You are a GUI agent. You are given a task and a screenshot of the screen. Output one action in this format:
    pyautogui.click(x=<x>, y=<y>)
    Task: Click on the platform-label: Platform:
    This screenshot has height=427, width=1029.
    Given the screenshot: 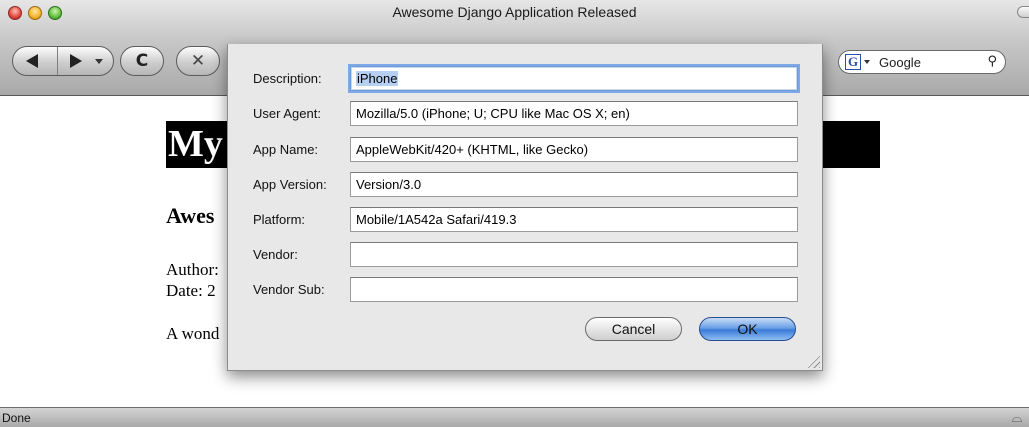 What is the action you would take?
    pyautogui.click(x=279, y=219)
    